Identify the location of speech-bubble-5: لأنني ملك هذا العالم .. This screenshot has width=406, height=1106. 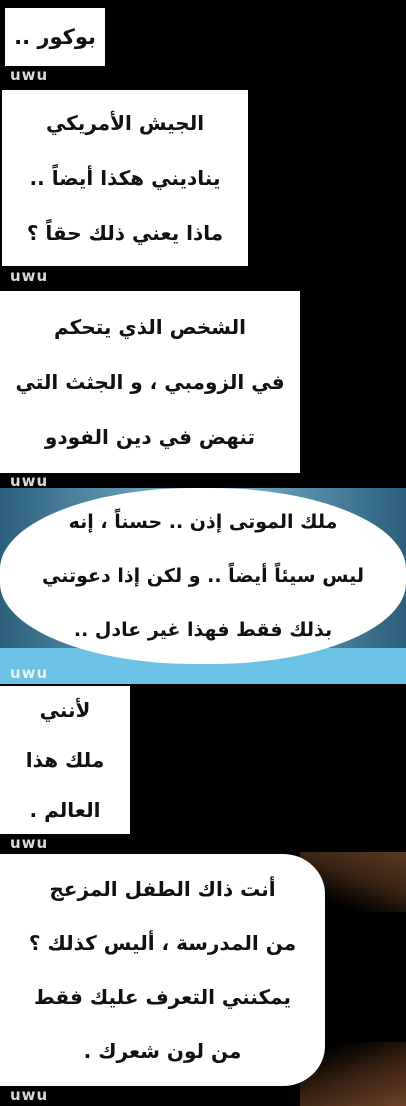
(65, 760).